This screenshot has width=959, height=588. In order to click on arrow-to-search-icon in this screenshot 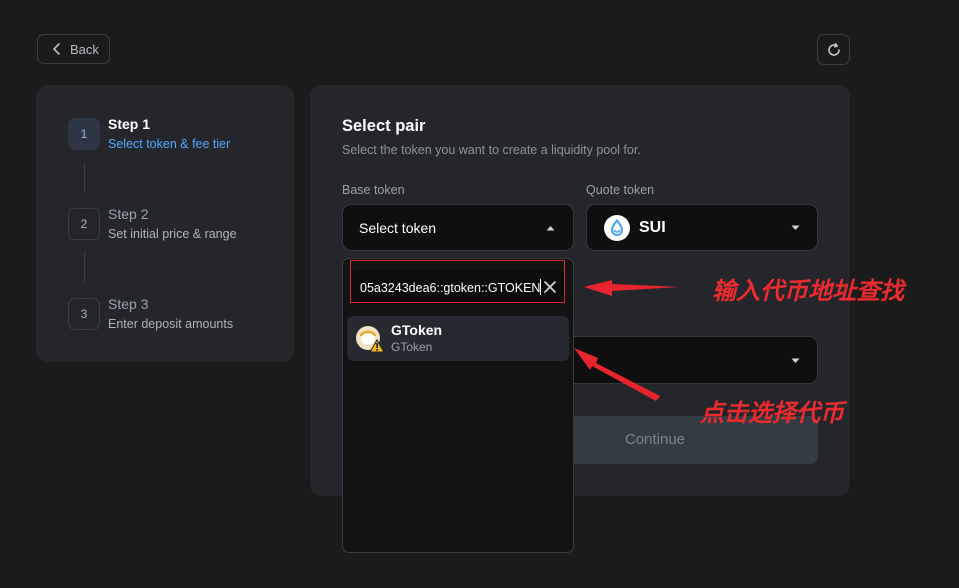, I will do `click(632, 288)`.